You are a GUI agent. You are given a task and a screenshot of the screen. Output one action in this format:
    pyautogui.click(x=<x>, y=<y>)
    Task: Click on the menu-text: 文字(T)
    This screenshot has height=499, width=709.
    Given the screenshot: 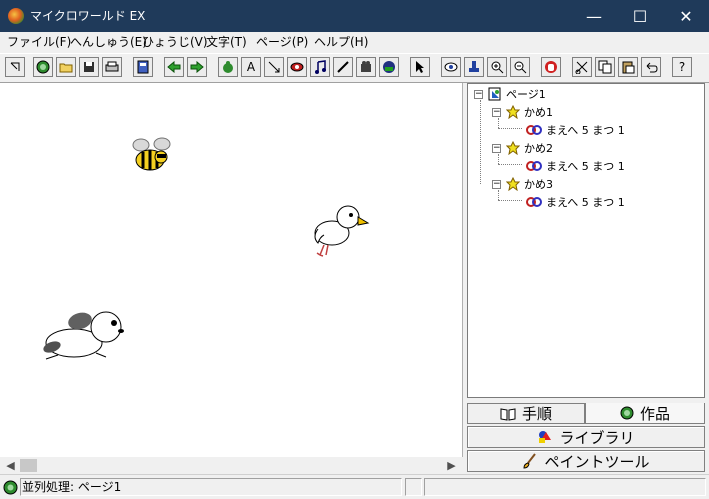 What is the action you would take?
    pyautogui.click(x=226, y=42)
    